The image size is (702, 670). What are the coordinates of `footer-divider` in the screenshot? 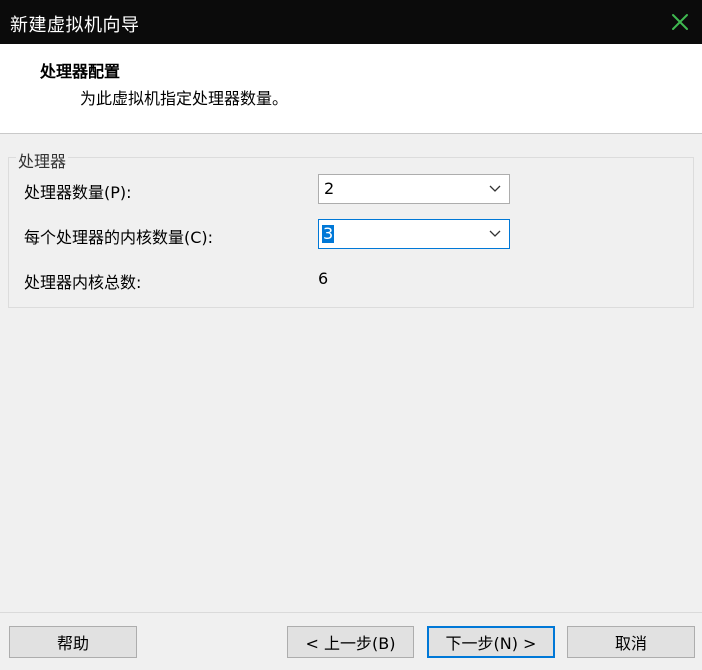 It's located at (351, 612).